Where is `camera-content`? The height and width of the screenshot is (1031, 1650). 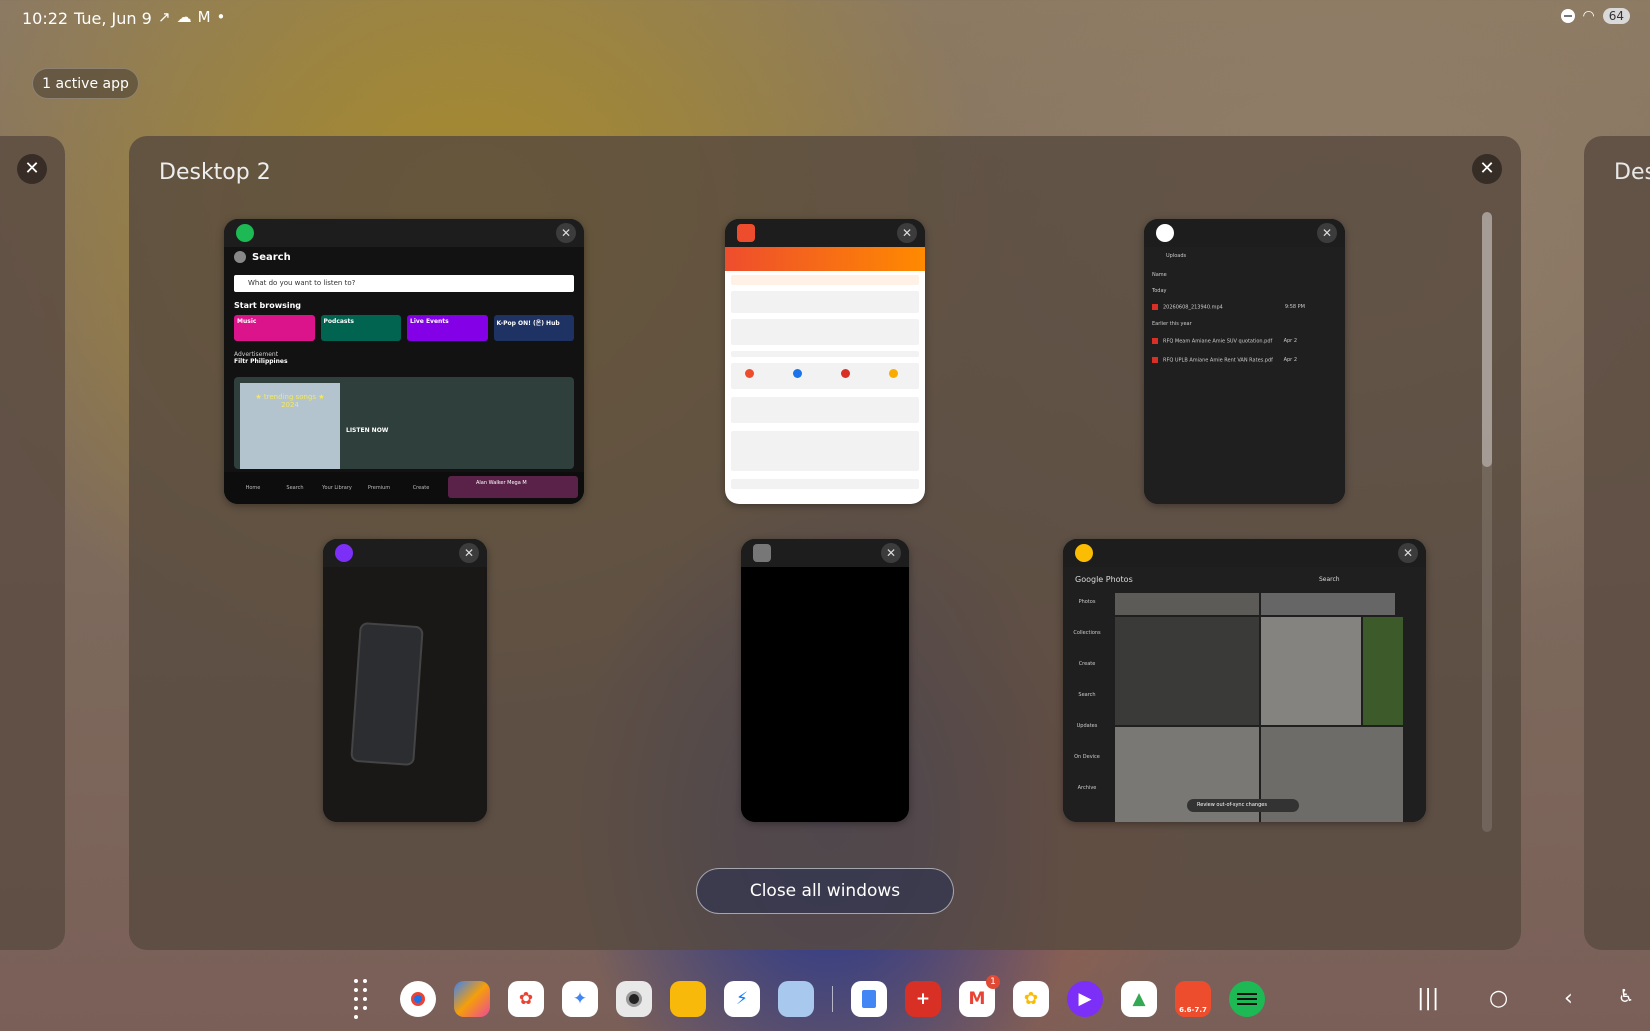
camera-content is located at coordinates (825, 694).